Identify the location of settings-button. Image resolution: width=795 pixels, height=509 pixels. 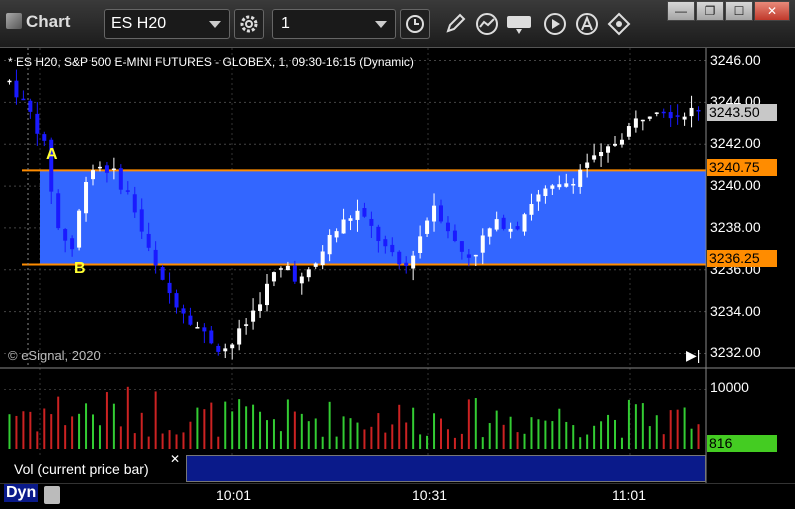
(249, 24).